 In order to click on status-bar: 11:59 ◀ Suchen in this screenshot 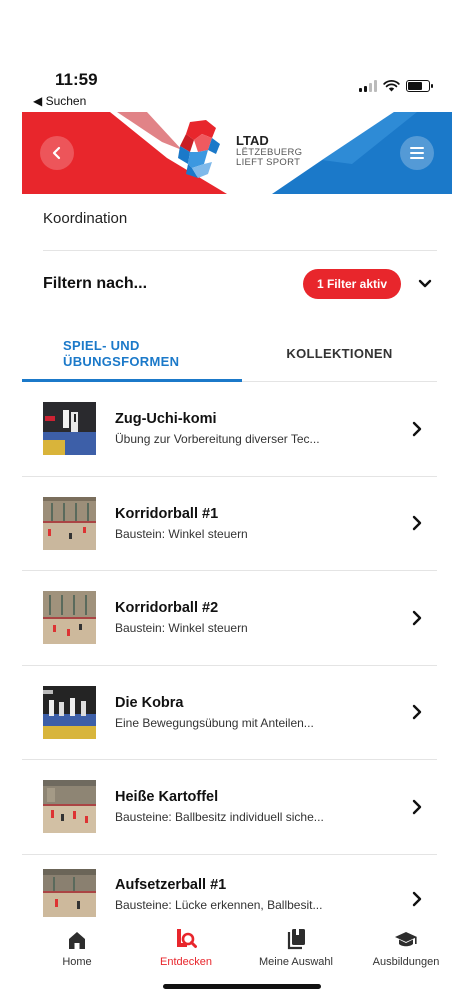, I will do `click(226, 56)`.